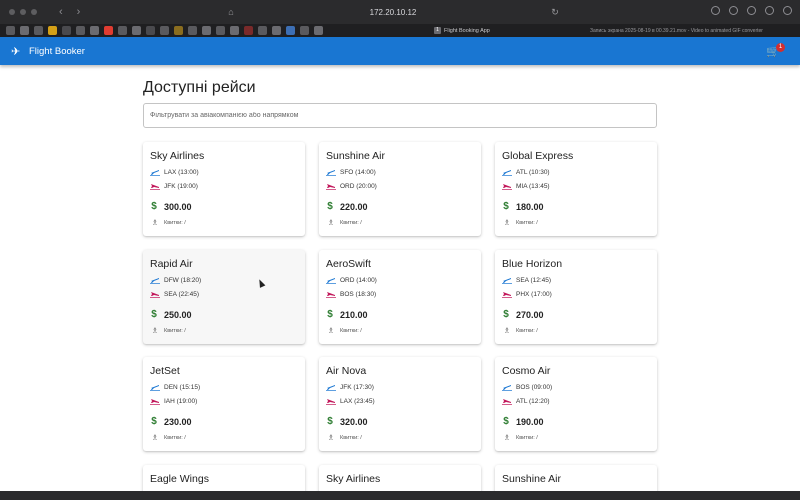 This screenshot has width=800, height=500. Describe the element at coordinates (534, 294) in the screenshot. I see `arrival-text: PHX (17:00)` at that location.